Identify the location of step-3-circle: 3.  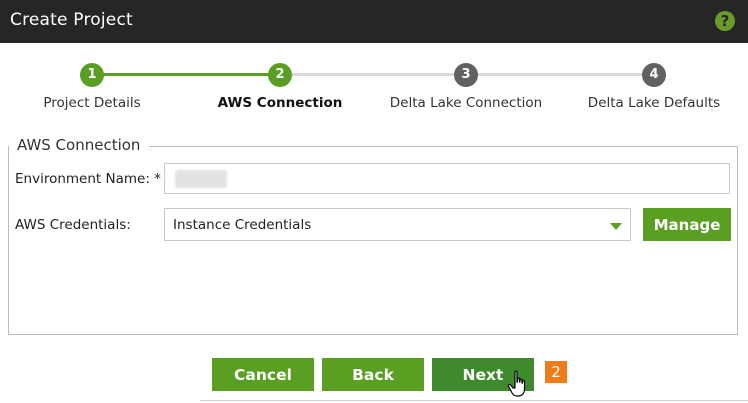
(466, 75).